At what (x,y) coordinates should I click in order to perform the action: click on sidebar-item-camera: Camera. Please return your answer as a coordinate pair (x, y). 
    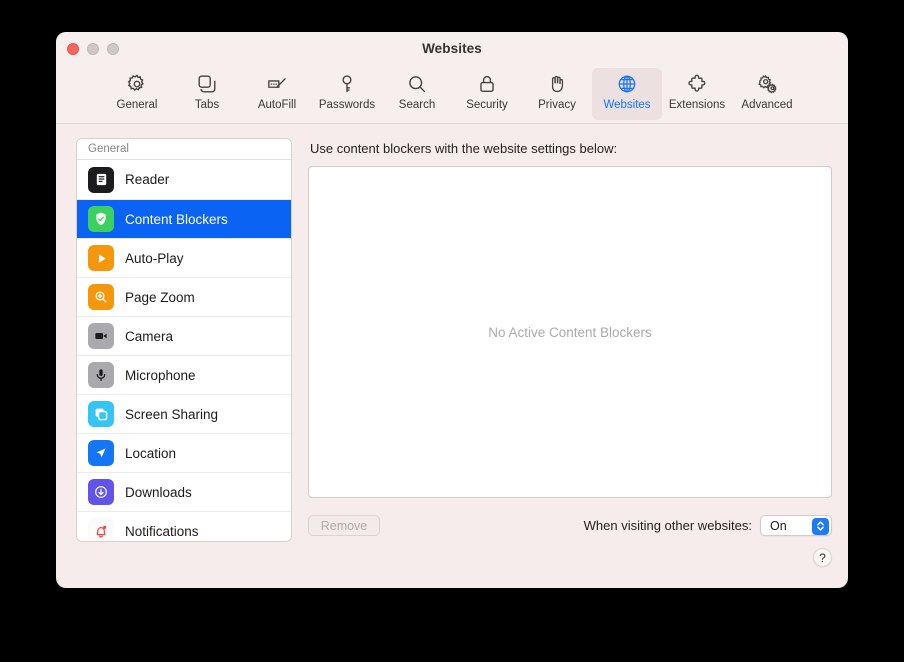
    Looking at the image, I should click on (184, 335).